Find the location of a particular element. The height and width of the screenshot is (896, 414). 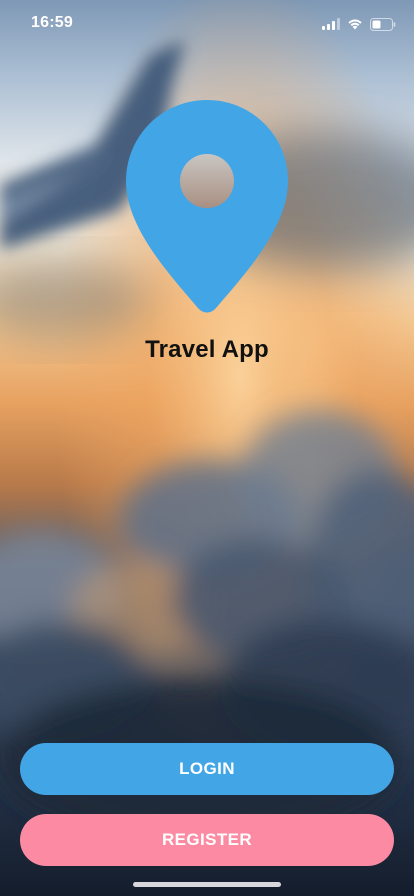

app-title: Travel App is located at coordinates (207, 349).